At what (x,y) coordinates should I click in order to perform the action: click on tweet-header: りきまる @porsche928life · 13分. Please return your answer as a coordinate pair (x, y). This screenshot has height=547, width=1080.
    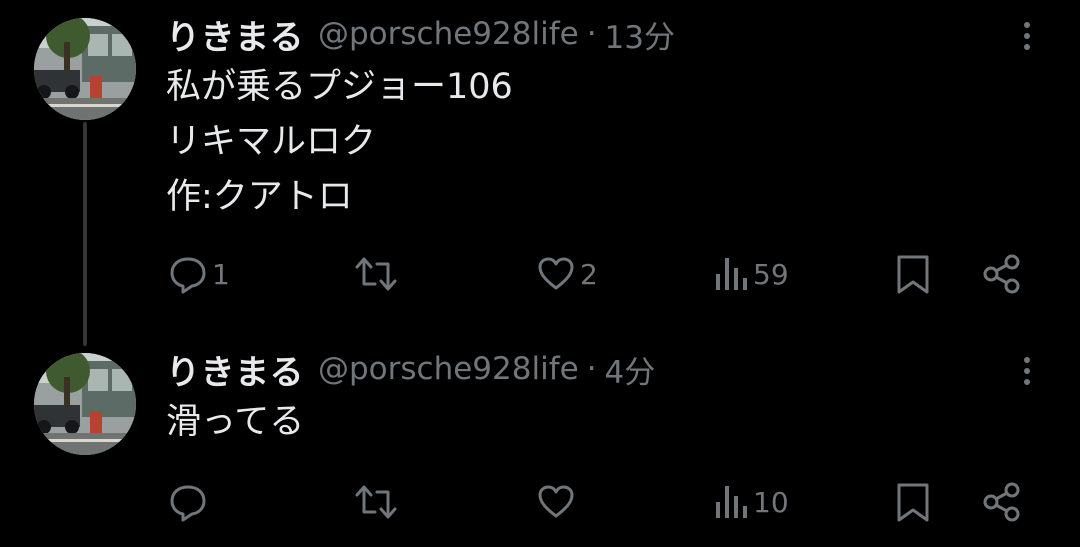
    Looking at the image, I should click on (420, 34).